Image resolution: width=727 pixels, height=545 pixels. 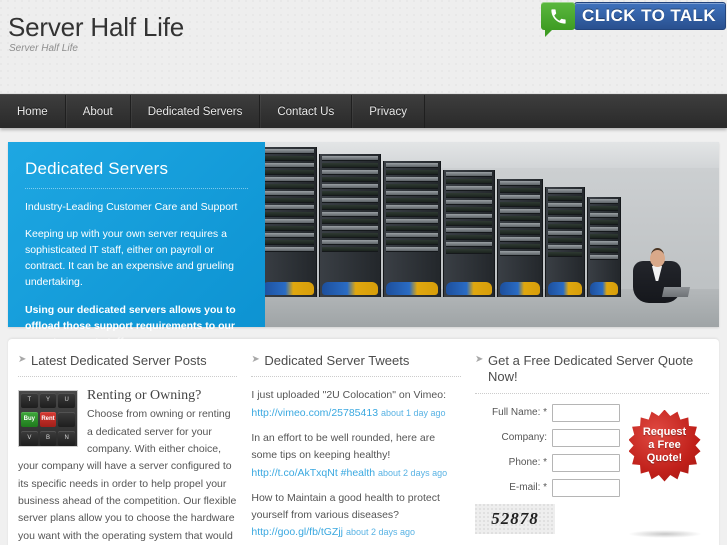 I want to click on nav-item-privacy: Privacy, so click(x=388, y=111).